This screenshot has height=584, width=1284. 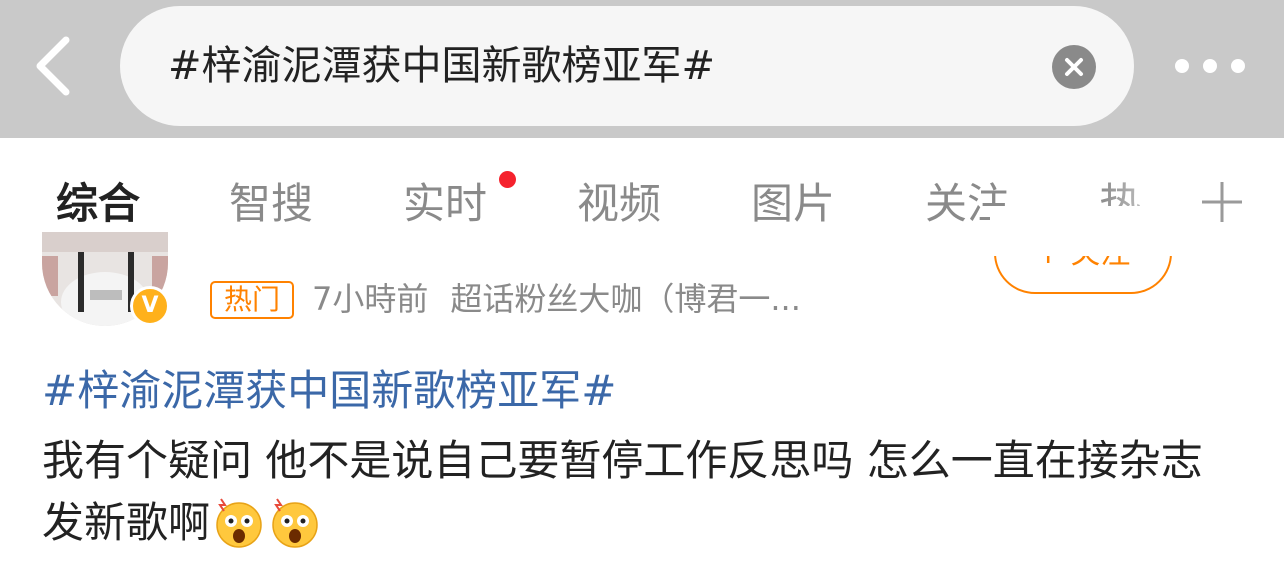 What do you see at coordinates (507, 179) in the screenshot?
I see `new-content-dot` at bounding box center [507, 179].